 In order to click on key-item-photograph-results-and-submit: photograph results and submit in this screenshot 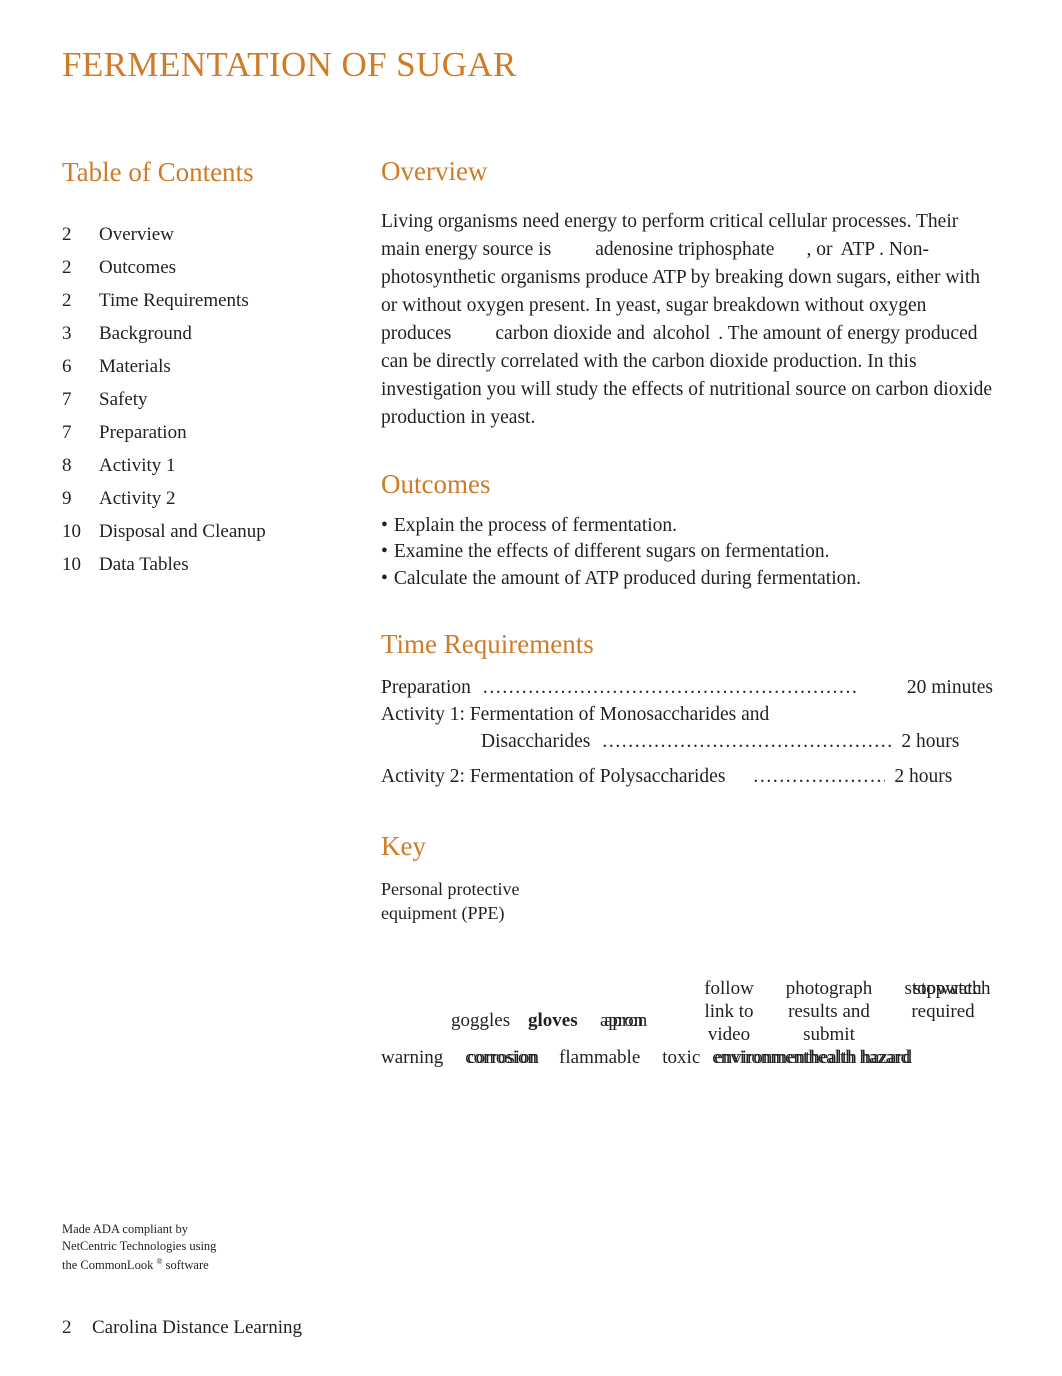, I will do `click(829, 1011)`.